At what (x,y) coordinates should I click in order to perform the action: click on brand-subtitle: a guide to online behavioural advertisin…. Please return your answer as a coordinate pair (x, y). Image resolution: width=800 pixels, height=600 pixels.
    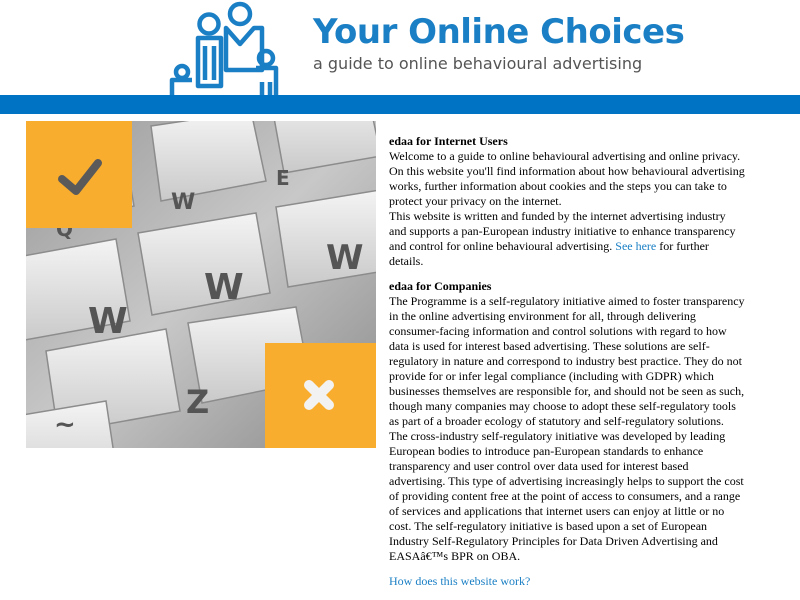
    Looking at the image, I should click on (478, 63).